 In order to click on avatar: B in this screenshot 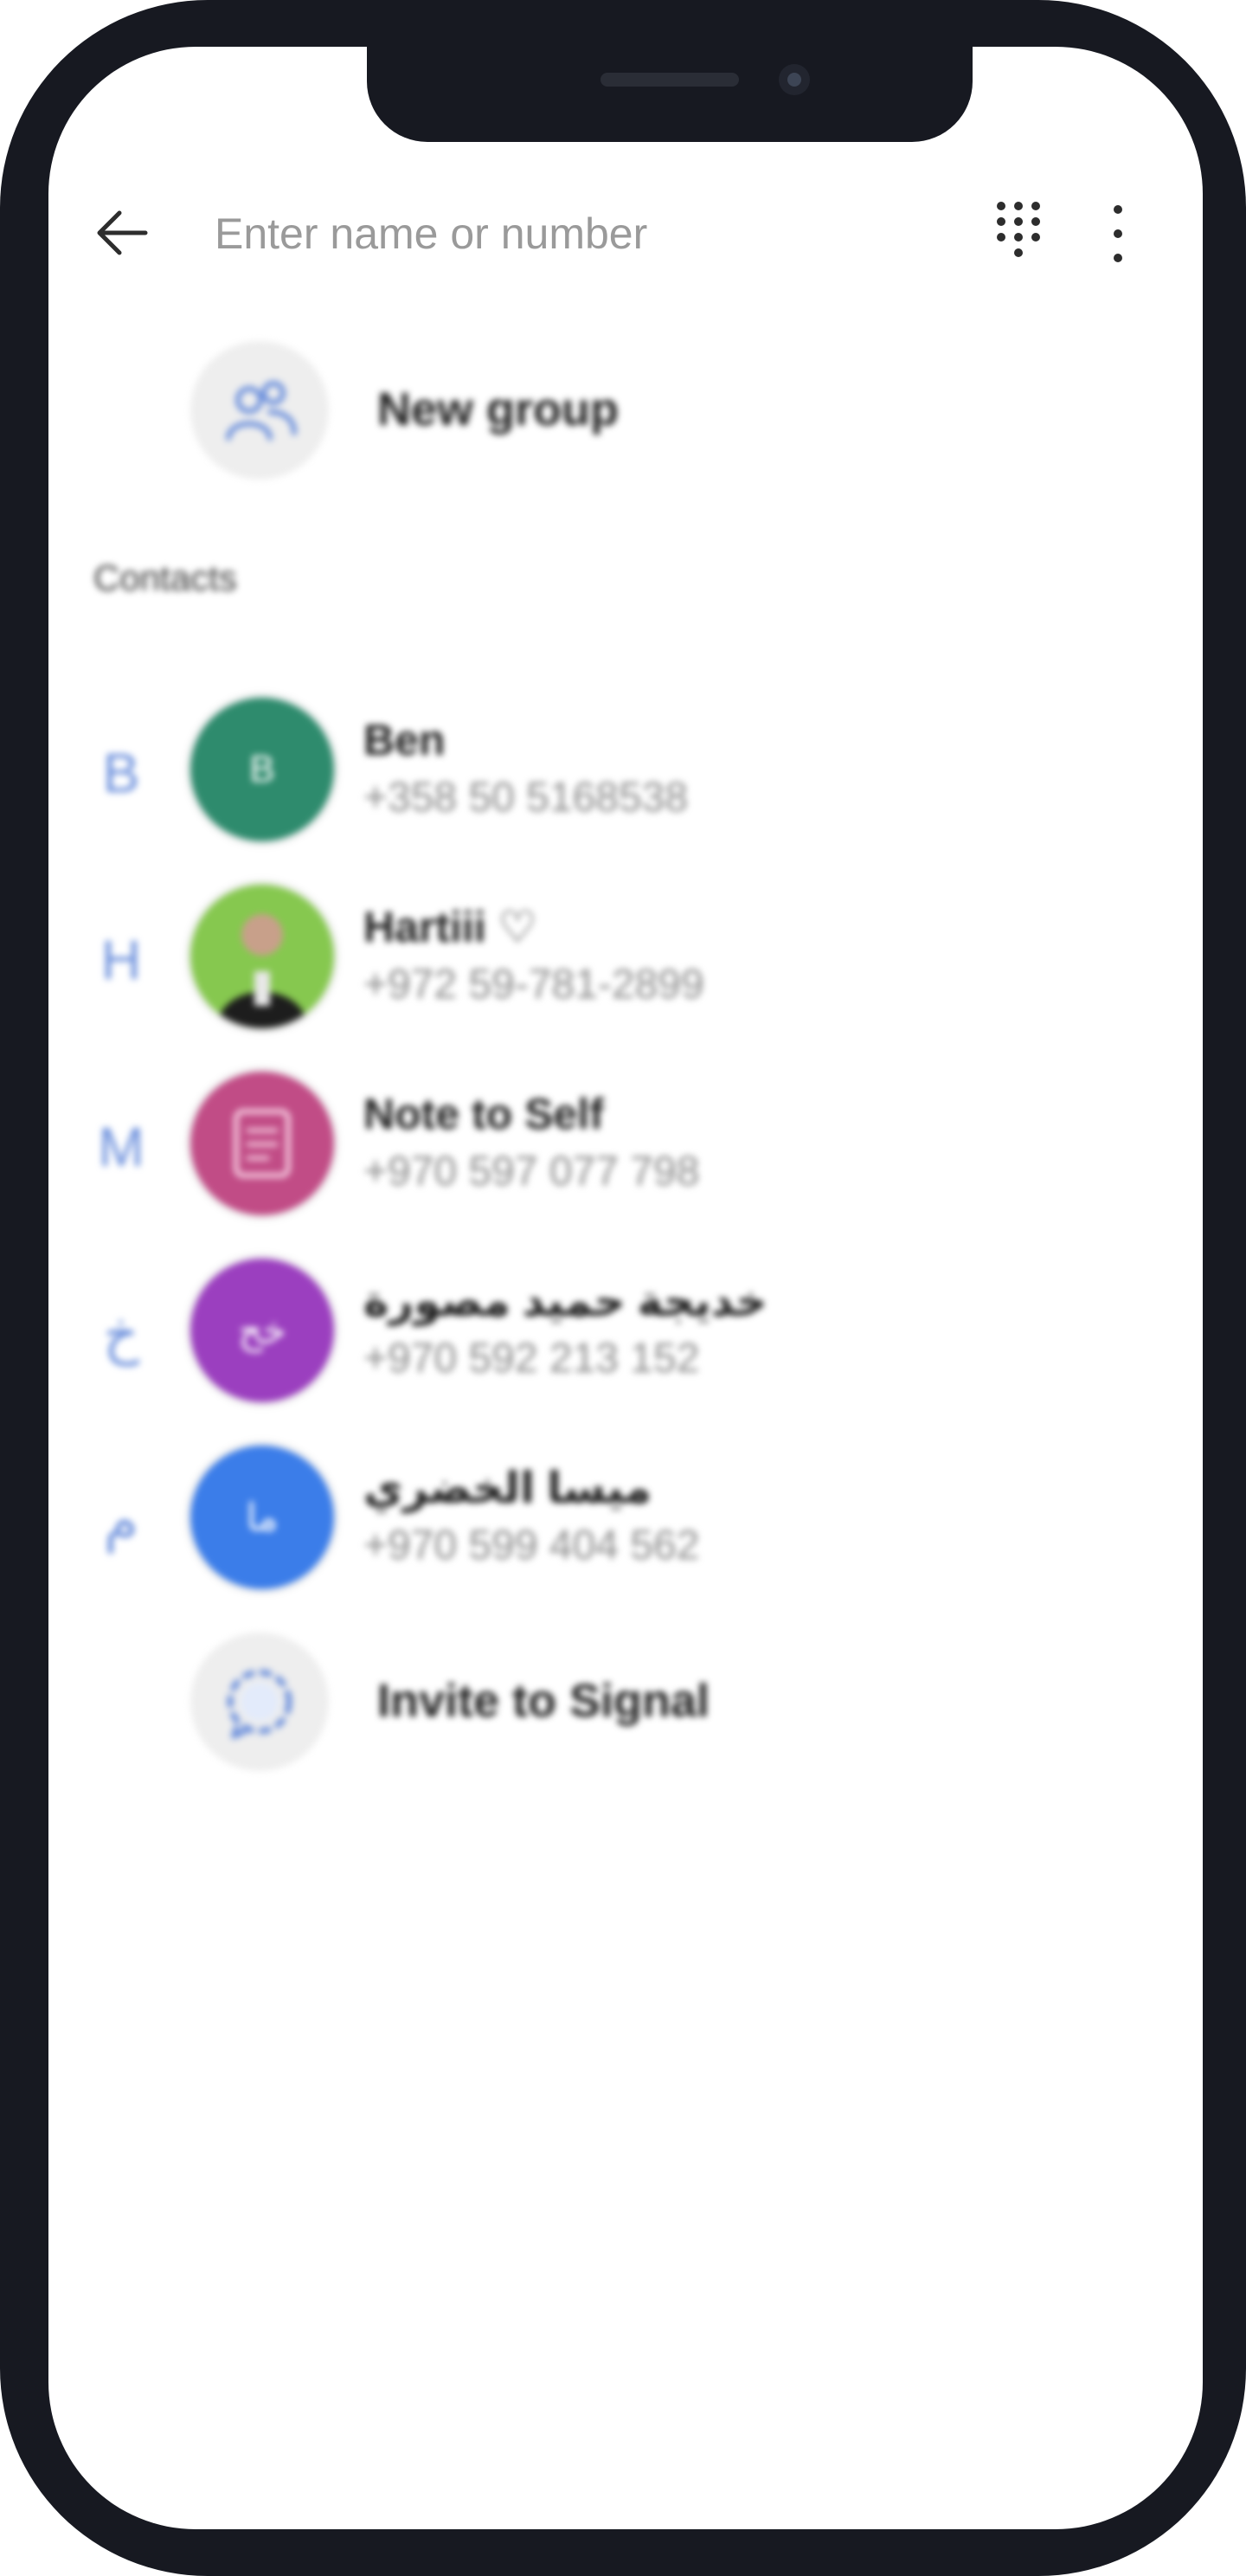, I will do `click(262, 769)`.